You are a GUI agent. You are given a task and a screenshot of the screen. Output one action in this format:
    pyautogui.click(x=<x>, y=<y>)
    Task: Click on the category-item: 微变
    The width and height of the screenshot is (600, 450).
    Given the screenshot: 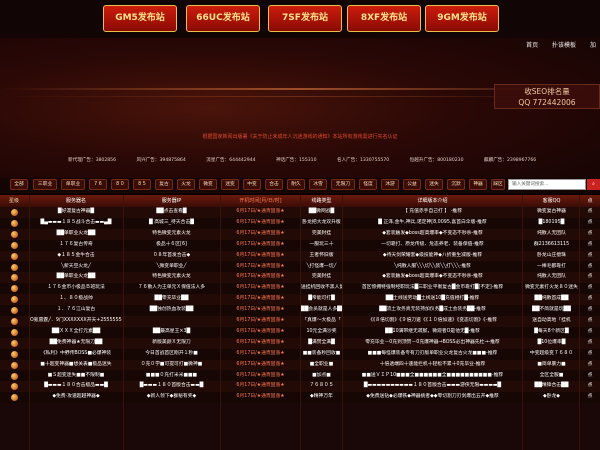 What is the action you would take?
    pyautogui.click(x=208, y=184)
    